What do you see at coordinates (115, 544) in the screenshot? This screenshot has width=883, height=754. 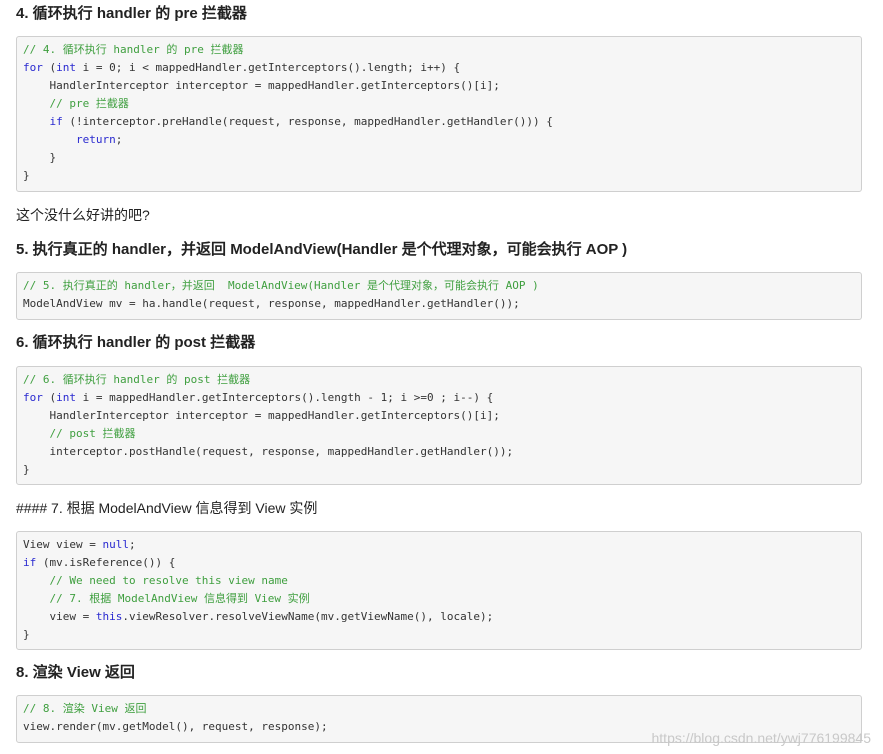 I see `keyword: null` at bounding box center [115, 544].